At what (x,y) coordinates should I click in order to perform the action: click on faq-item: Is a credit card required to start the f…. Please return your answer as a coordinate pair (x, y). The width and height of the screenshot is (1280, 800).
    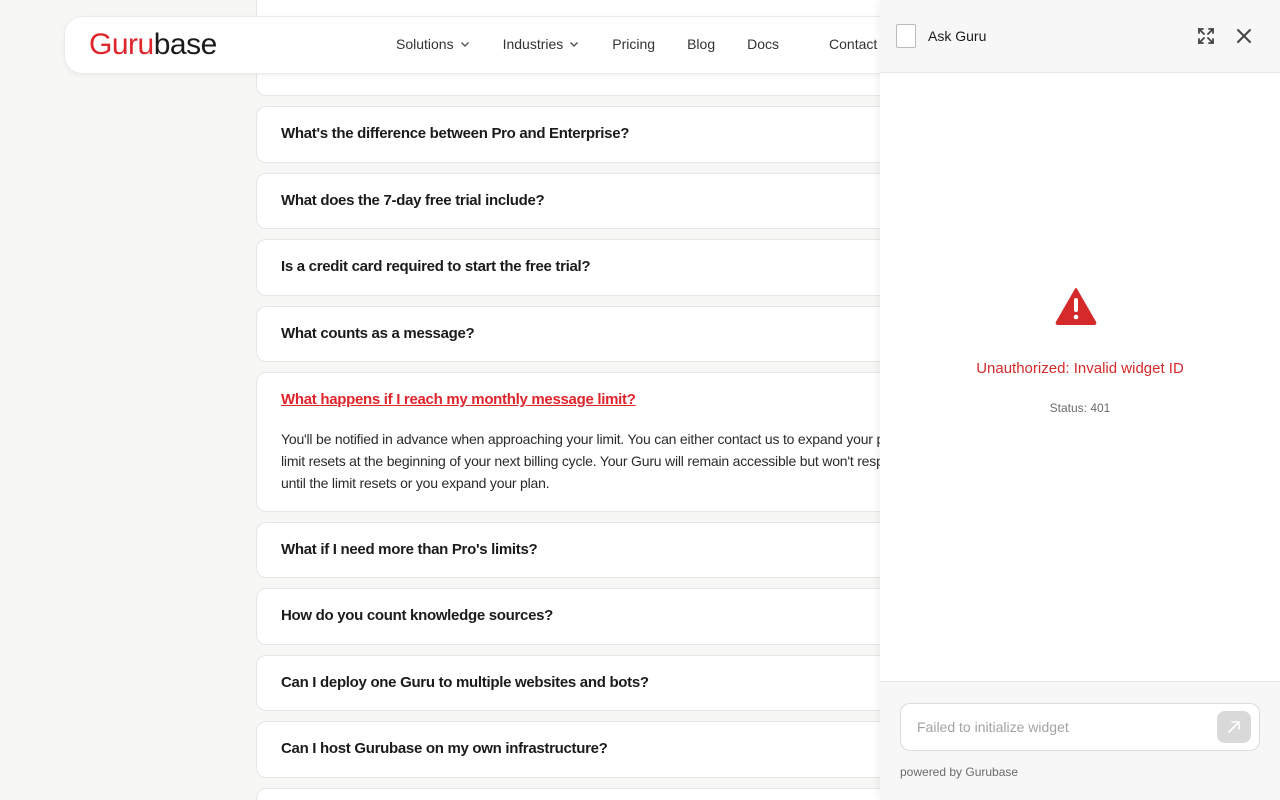
    Looking at the image, I should click on (606, 267).